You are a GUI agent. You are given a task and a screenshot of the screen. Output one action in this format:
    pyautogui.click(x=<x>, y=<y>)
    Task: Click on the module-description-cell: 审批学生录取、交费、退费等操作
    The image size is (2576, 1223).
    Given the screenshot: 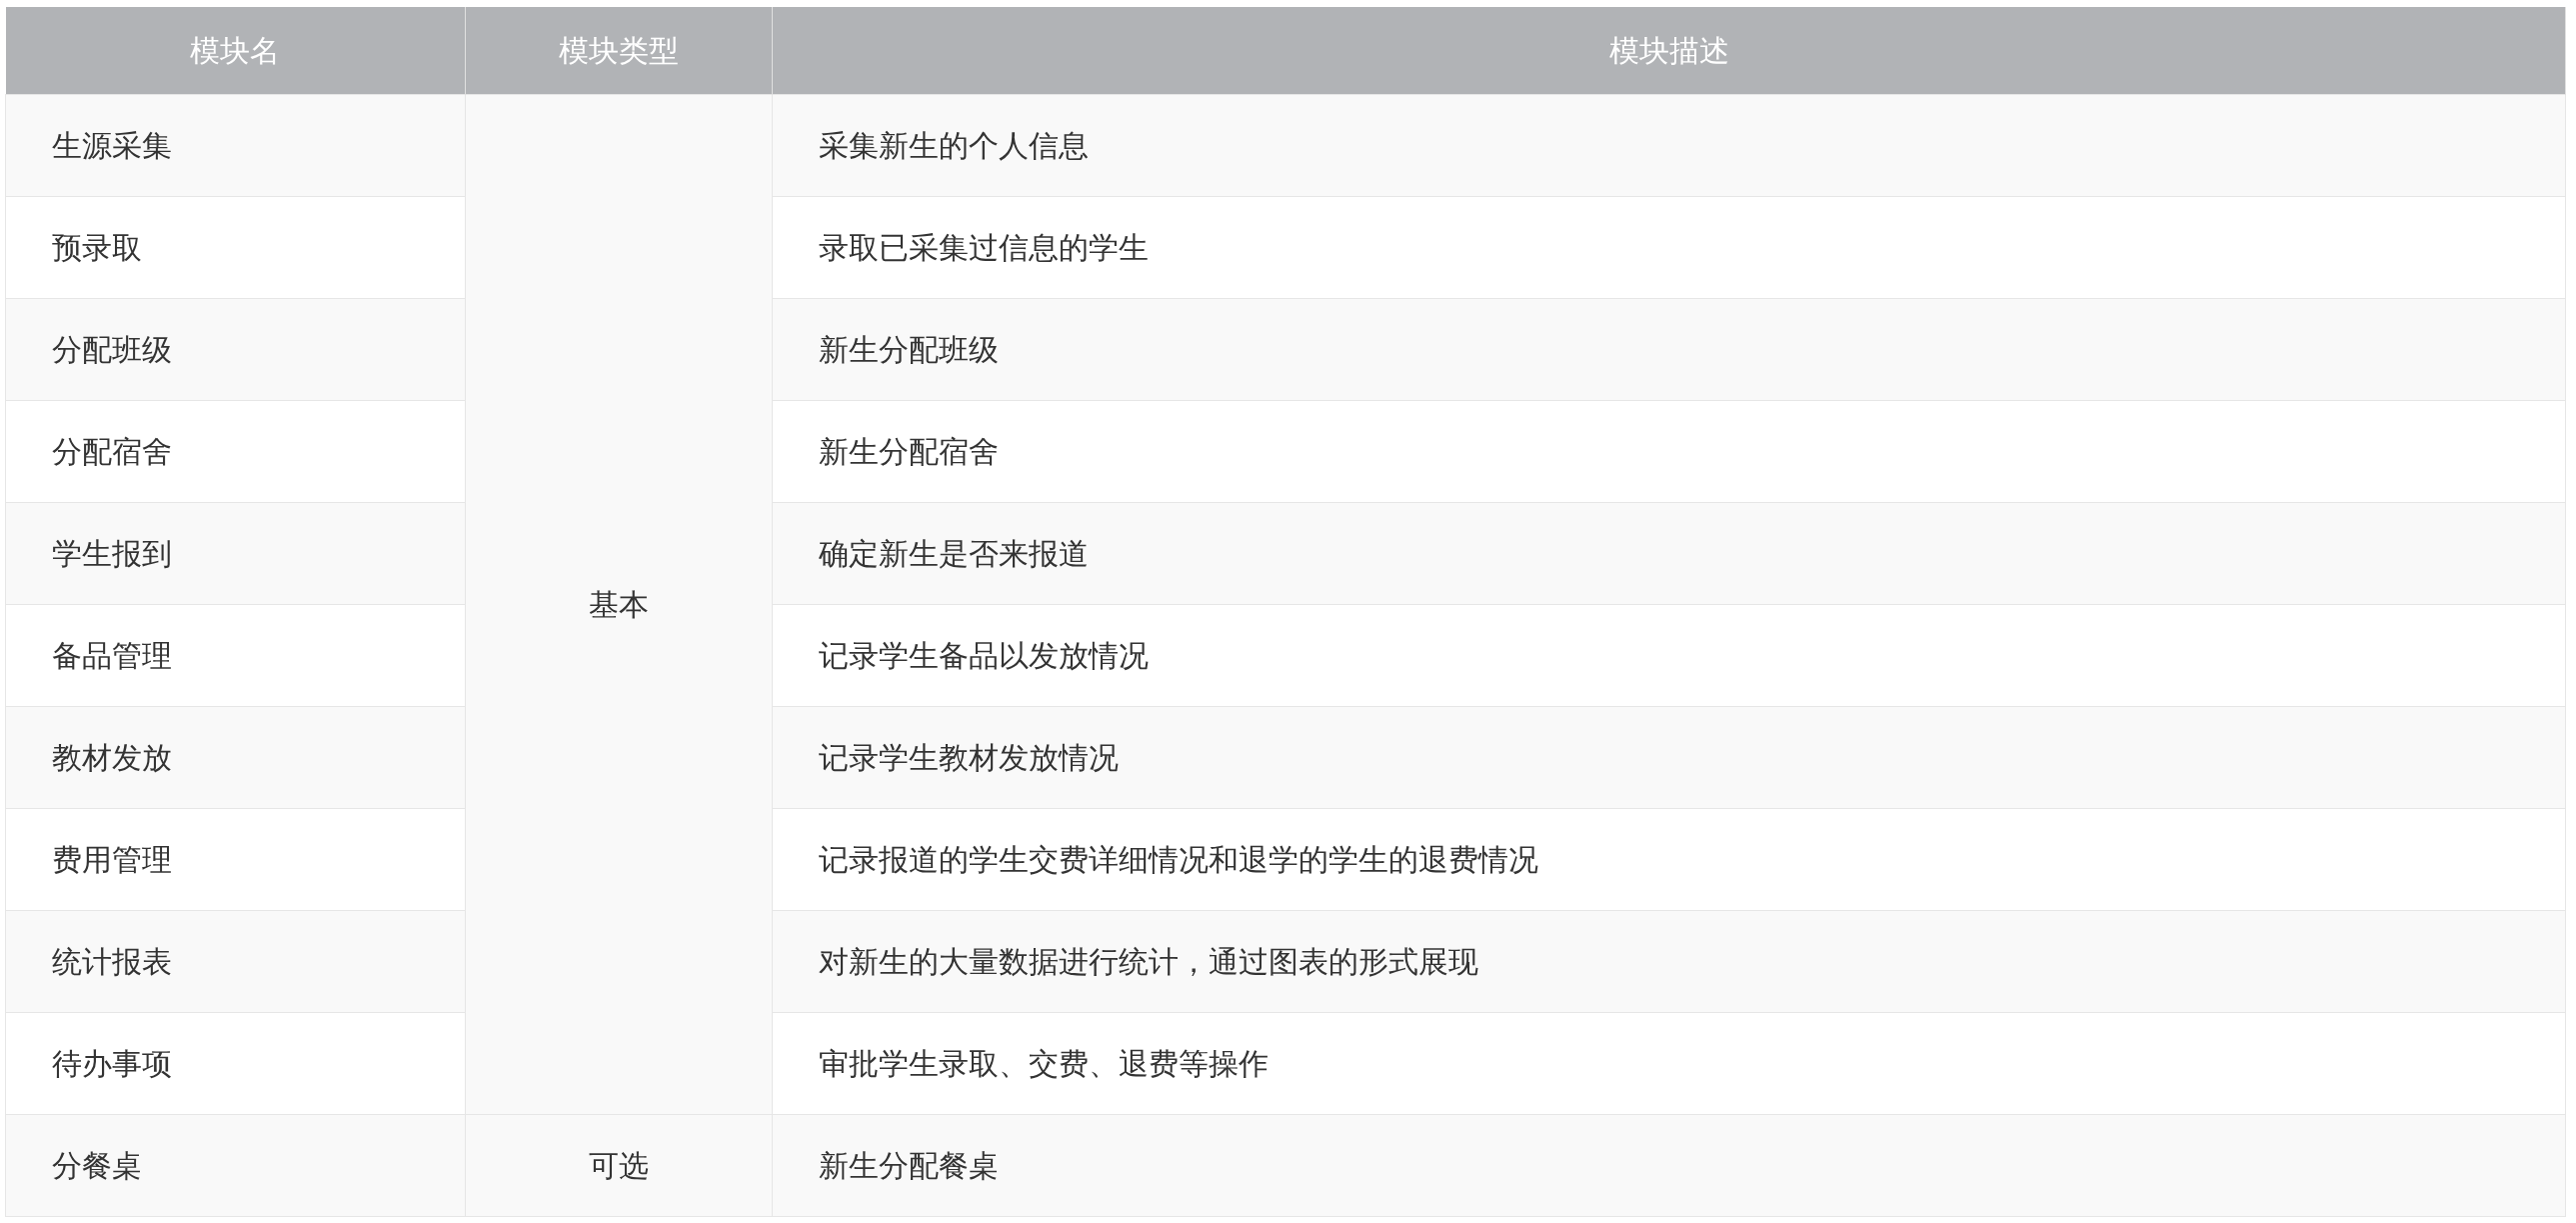 What is the action you would take?
    pyautogui.click(x=1669, y=1063)
    